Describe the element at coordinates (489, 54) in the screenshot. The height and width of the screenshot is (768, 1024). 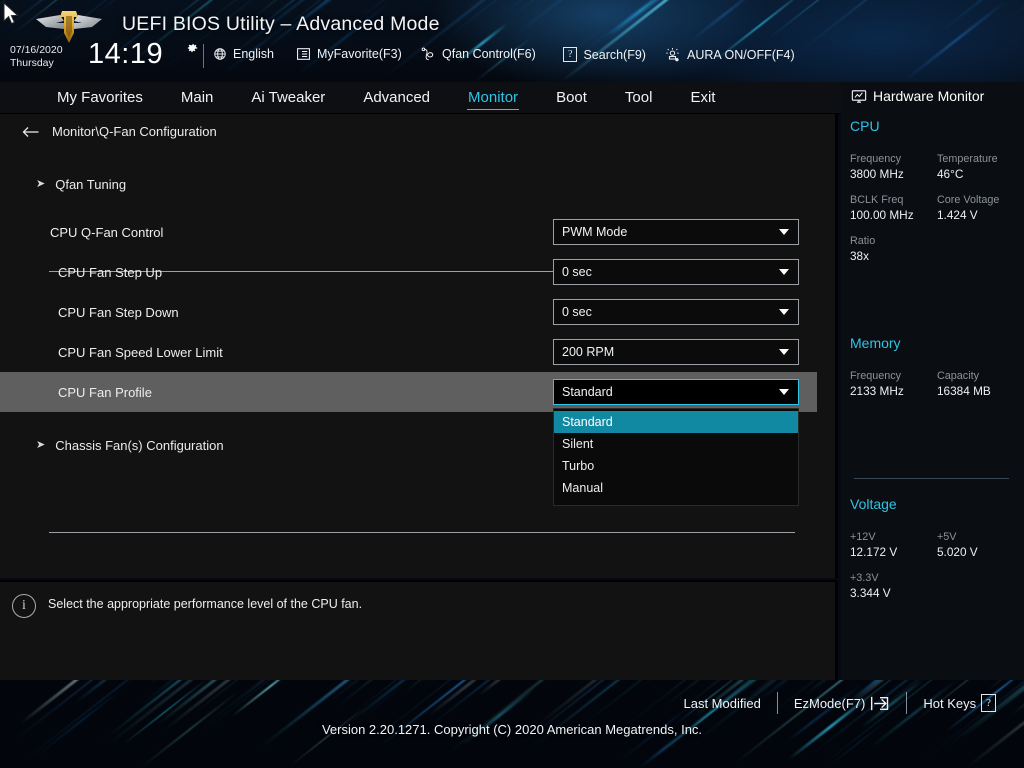
I see `header-item-label: Qfan Control(F6)` at that location.